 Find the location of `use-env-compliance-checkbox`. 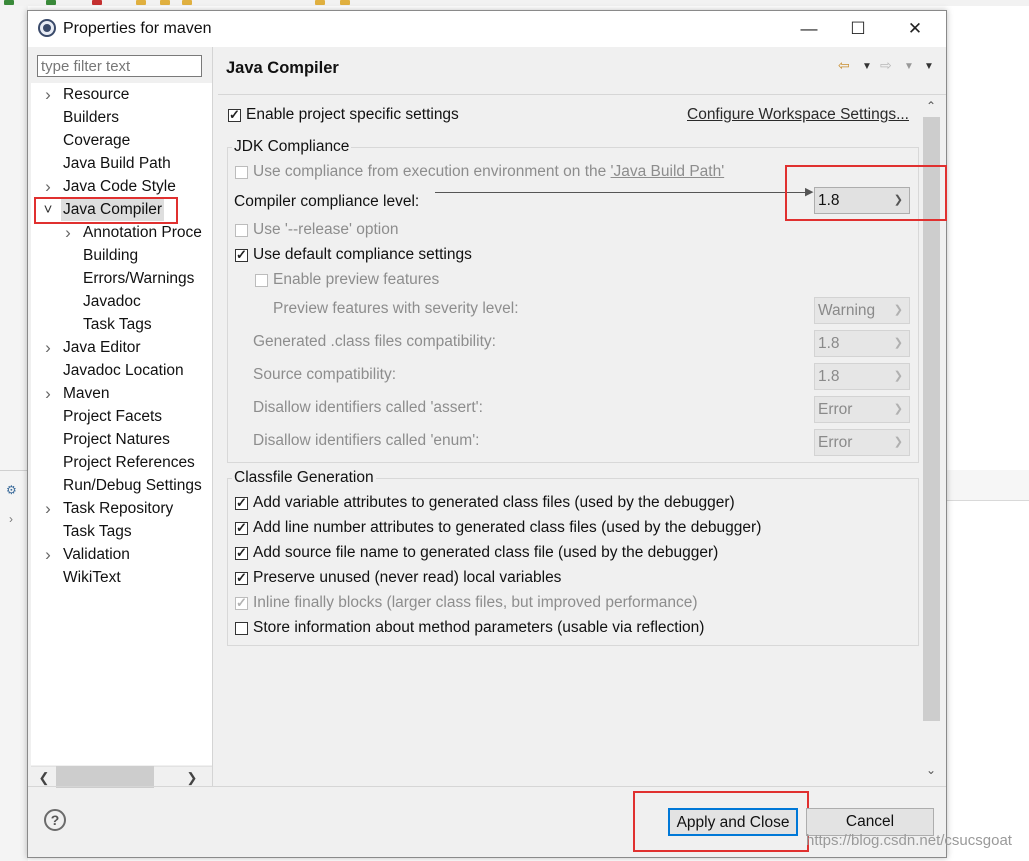

use-env-compliance-checkbox is located at coordinates (241, 172).